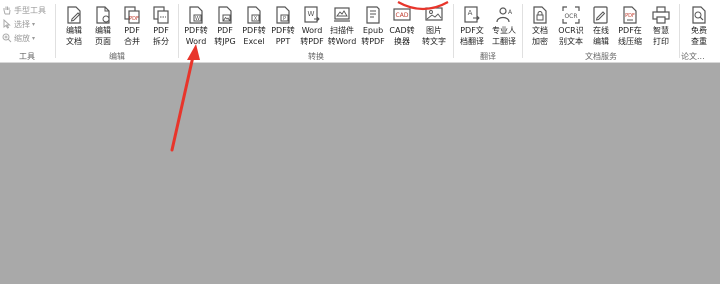 Image resolution: width=720 pixels, height=284 pixels. I want to click on pdf-split-button: PDF 拆分, so click(161, 28).